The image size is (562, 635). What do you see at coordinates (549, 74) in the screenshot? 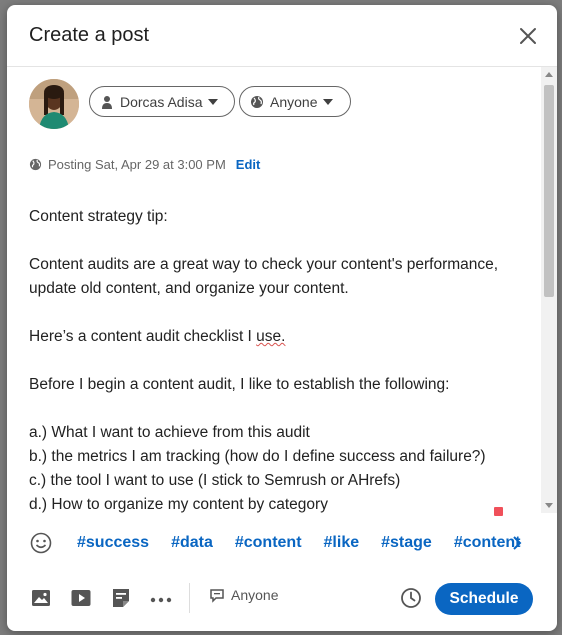
I see `scroll-up-arrow-icon` at bounding box center [549, 74].